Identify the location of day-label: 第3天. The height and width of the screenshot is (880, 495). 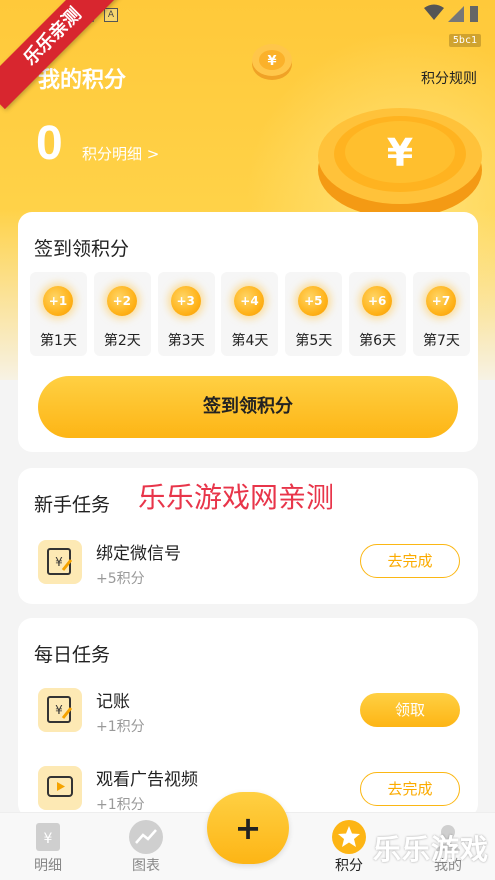
(186, 341).